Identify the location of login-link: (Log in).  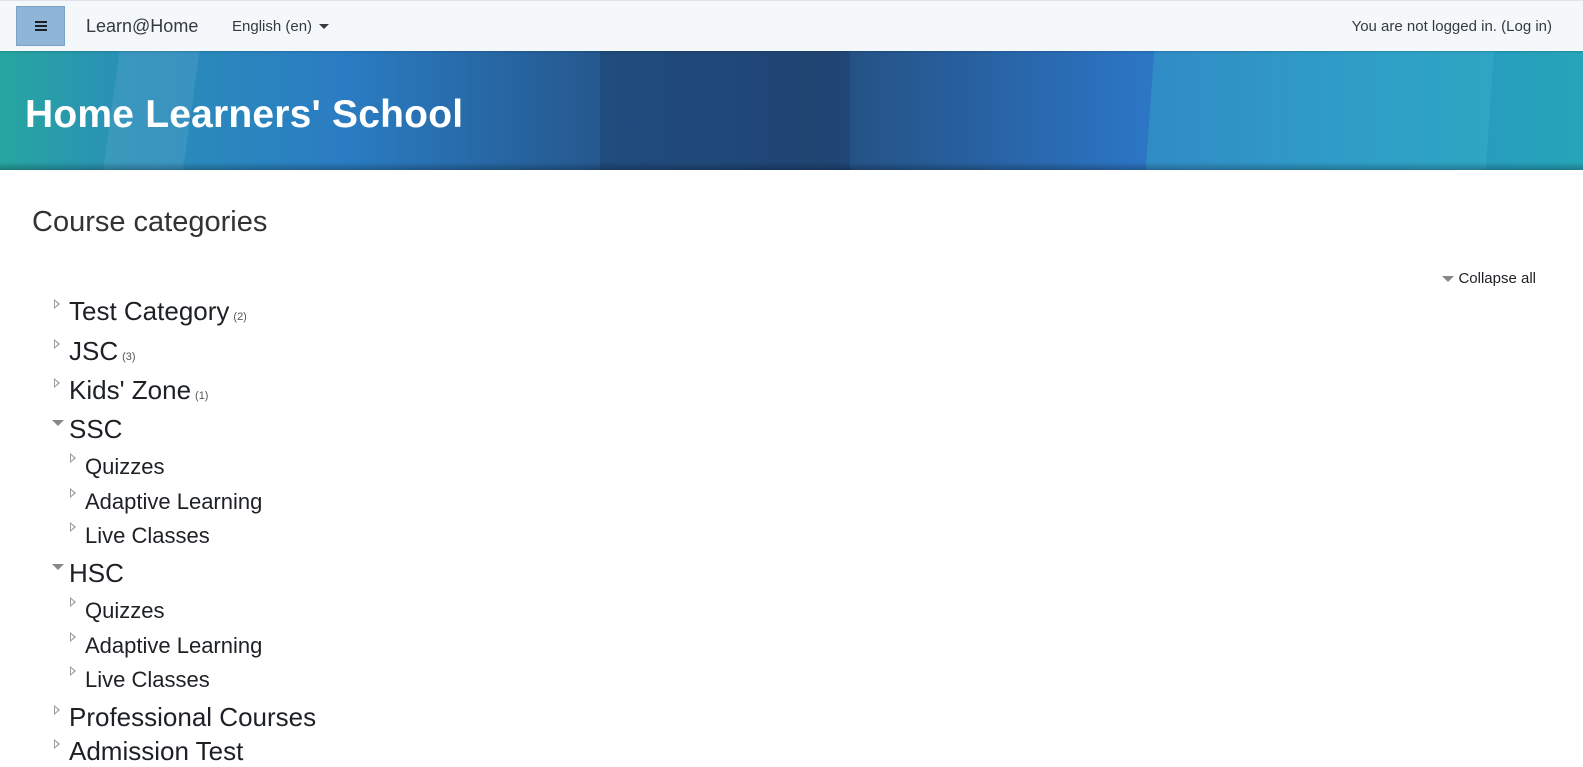
(1526, 26).